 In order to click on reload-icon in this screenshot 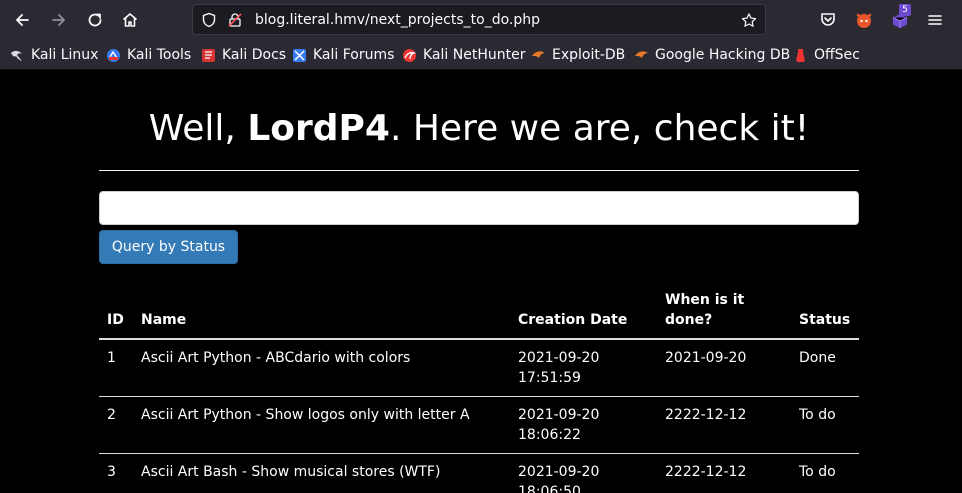, I will do `click(95, 20)`.